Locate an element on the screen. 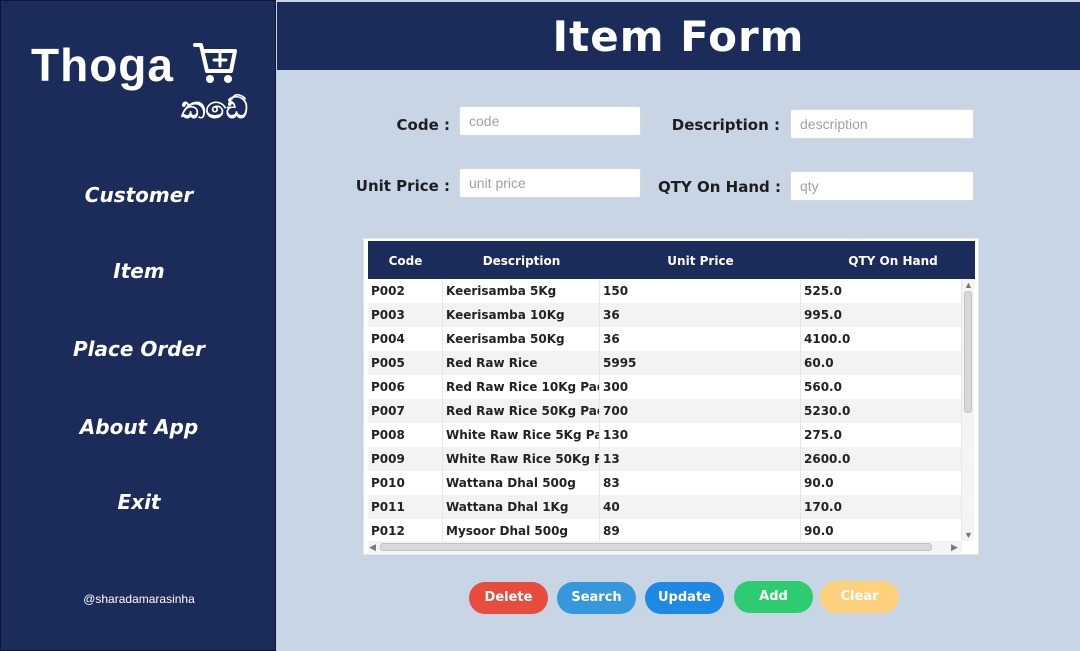 This screenshot has width=1080, height=651. cell-unit-price: 13 is located at coordinates (700, 459).